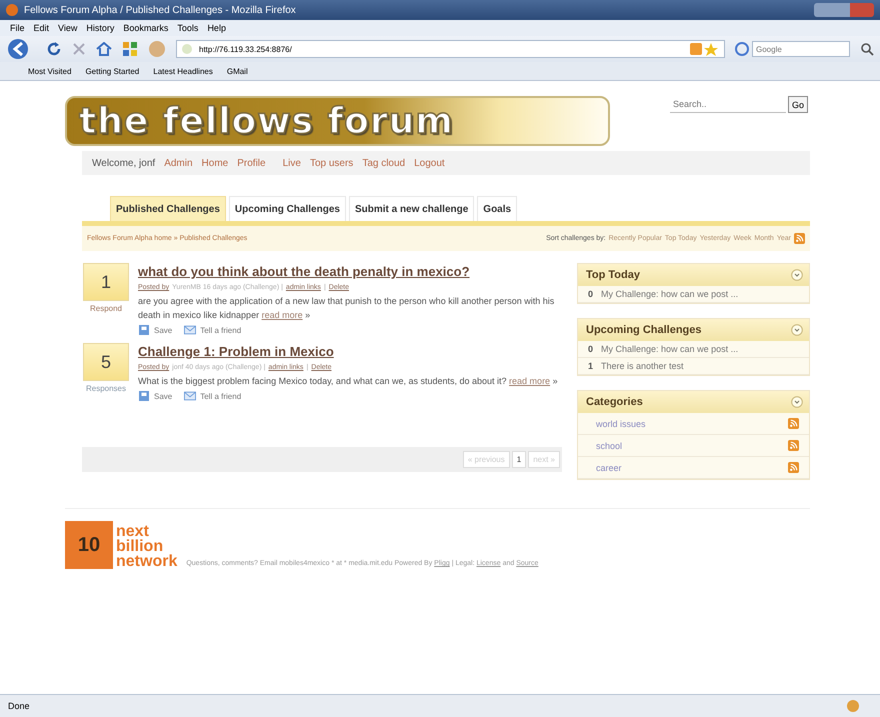  Describe the element at coordinates (140, 546) in the screenshot. I see `logo-word: billion` at that location.